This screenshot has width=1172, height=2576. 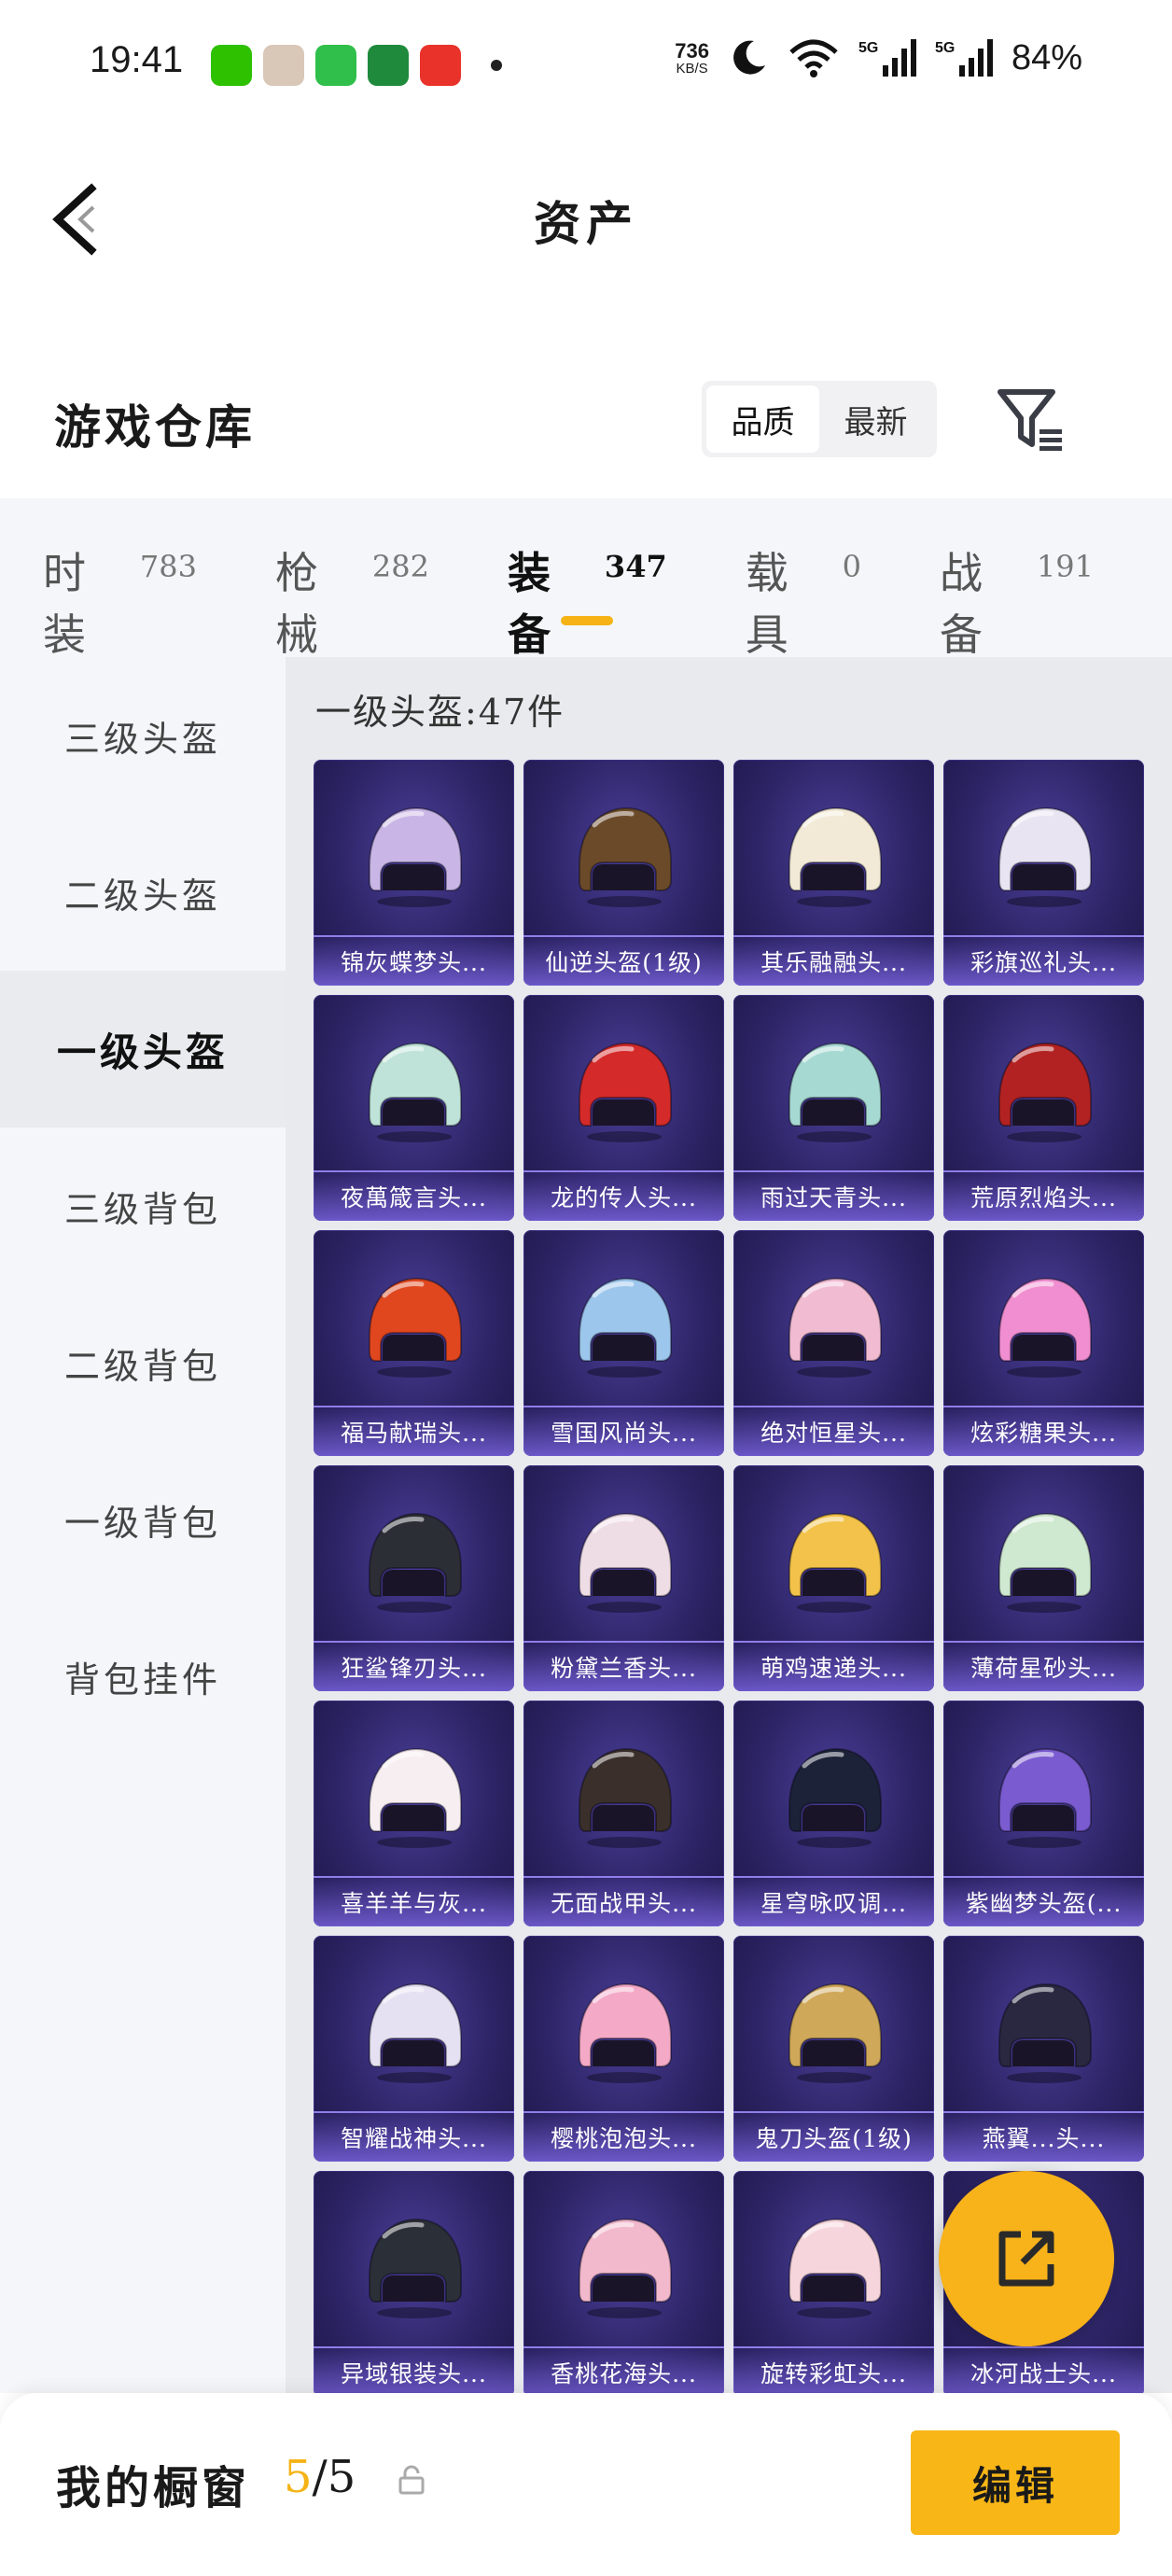 What do you see at coordinates (1065, 566) in the screenshot?
I see `tab-count: 191` at bounding box center [1065, 566].